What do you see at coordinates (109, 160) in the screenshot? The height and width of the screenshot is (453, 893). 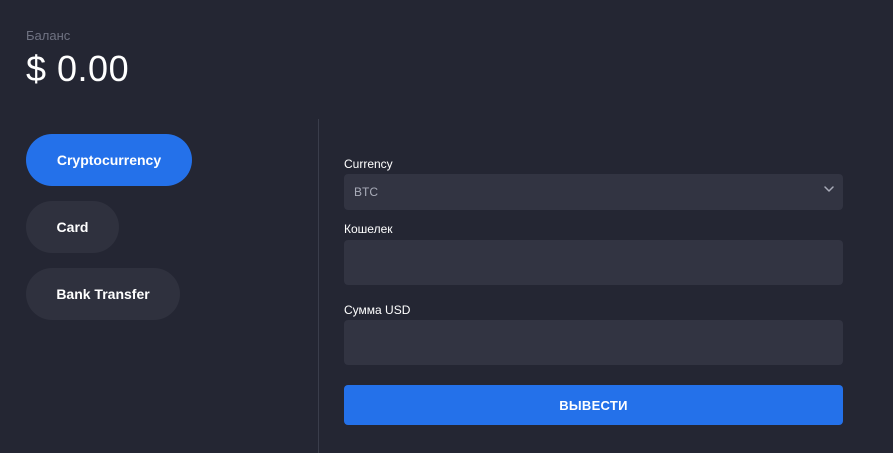 I see `method-cryptocurrency-button: Cryptocurrency` at bounding box center [109, 160].